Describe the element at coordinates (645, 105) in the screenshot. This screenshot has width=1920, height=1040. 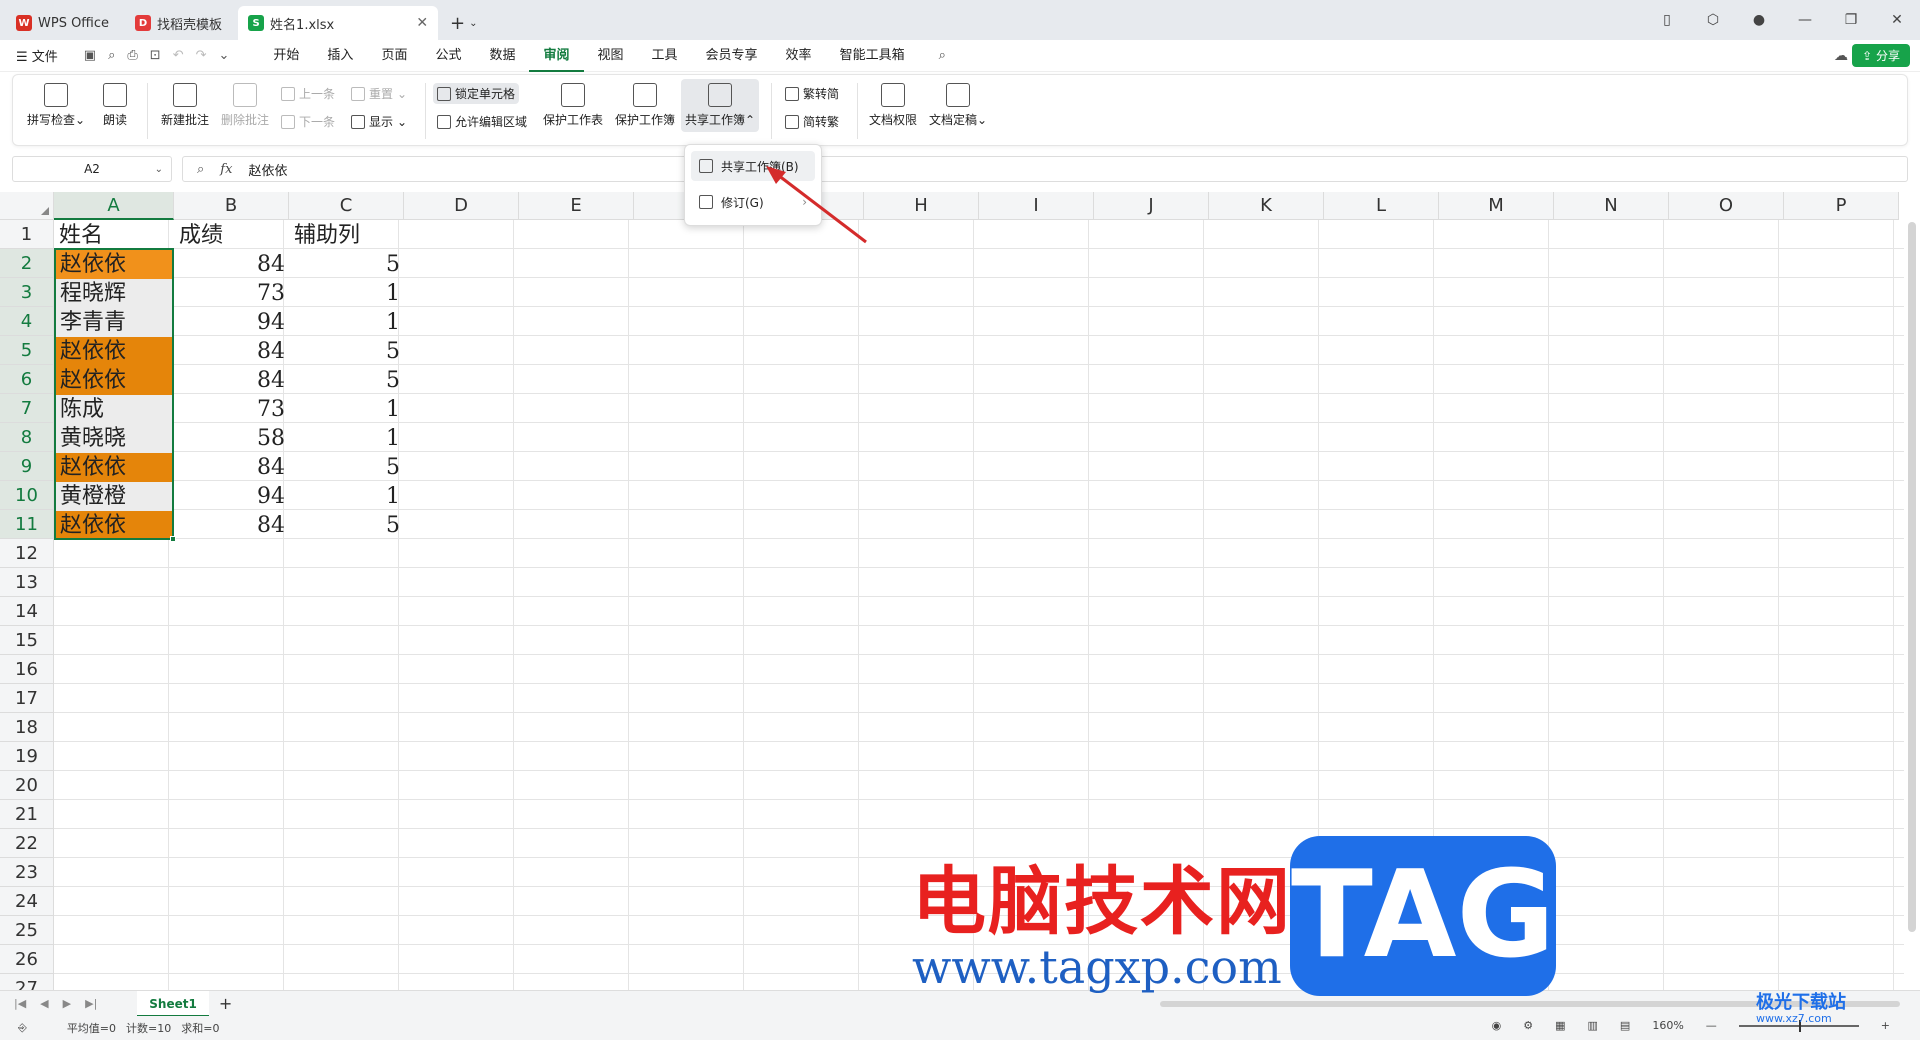
I see `protect-workbook-button: 保护工作簿` at that location.